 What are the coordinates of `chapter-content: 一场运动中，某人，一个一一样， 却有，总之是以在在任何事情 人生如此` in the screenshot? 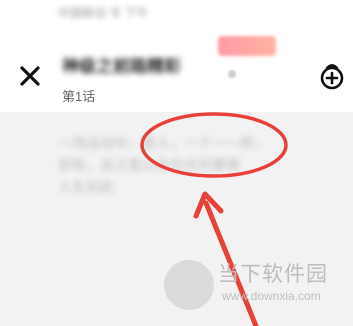 It's located at (188, 165).